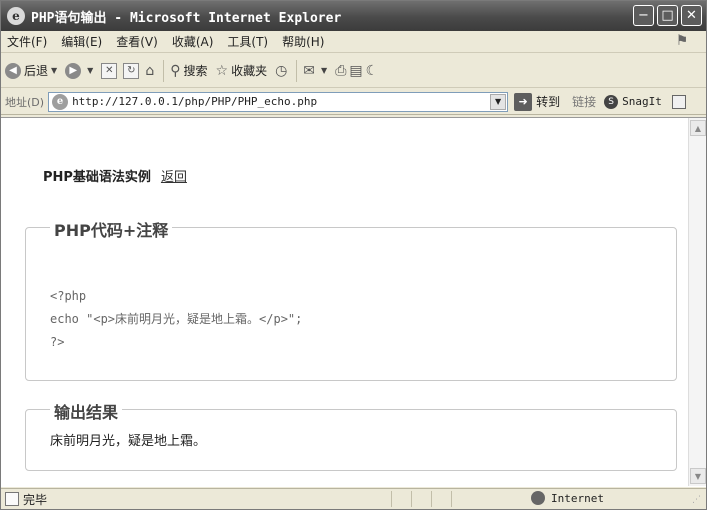  I want to click on favorites-label: 收藏夹, so click(249, 71).